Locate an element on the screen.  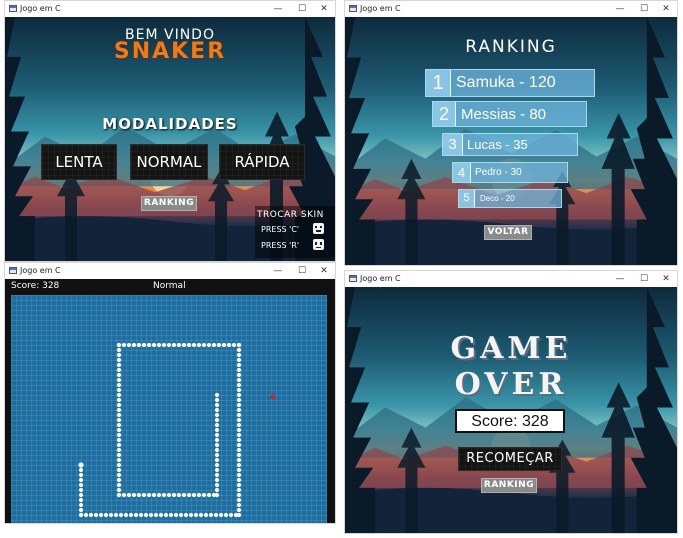
mode-slow-button: LENTA is located at coordinates (79, 162).